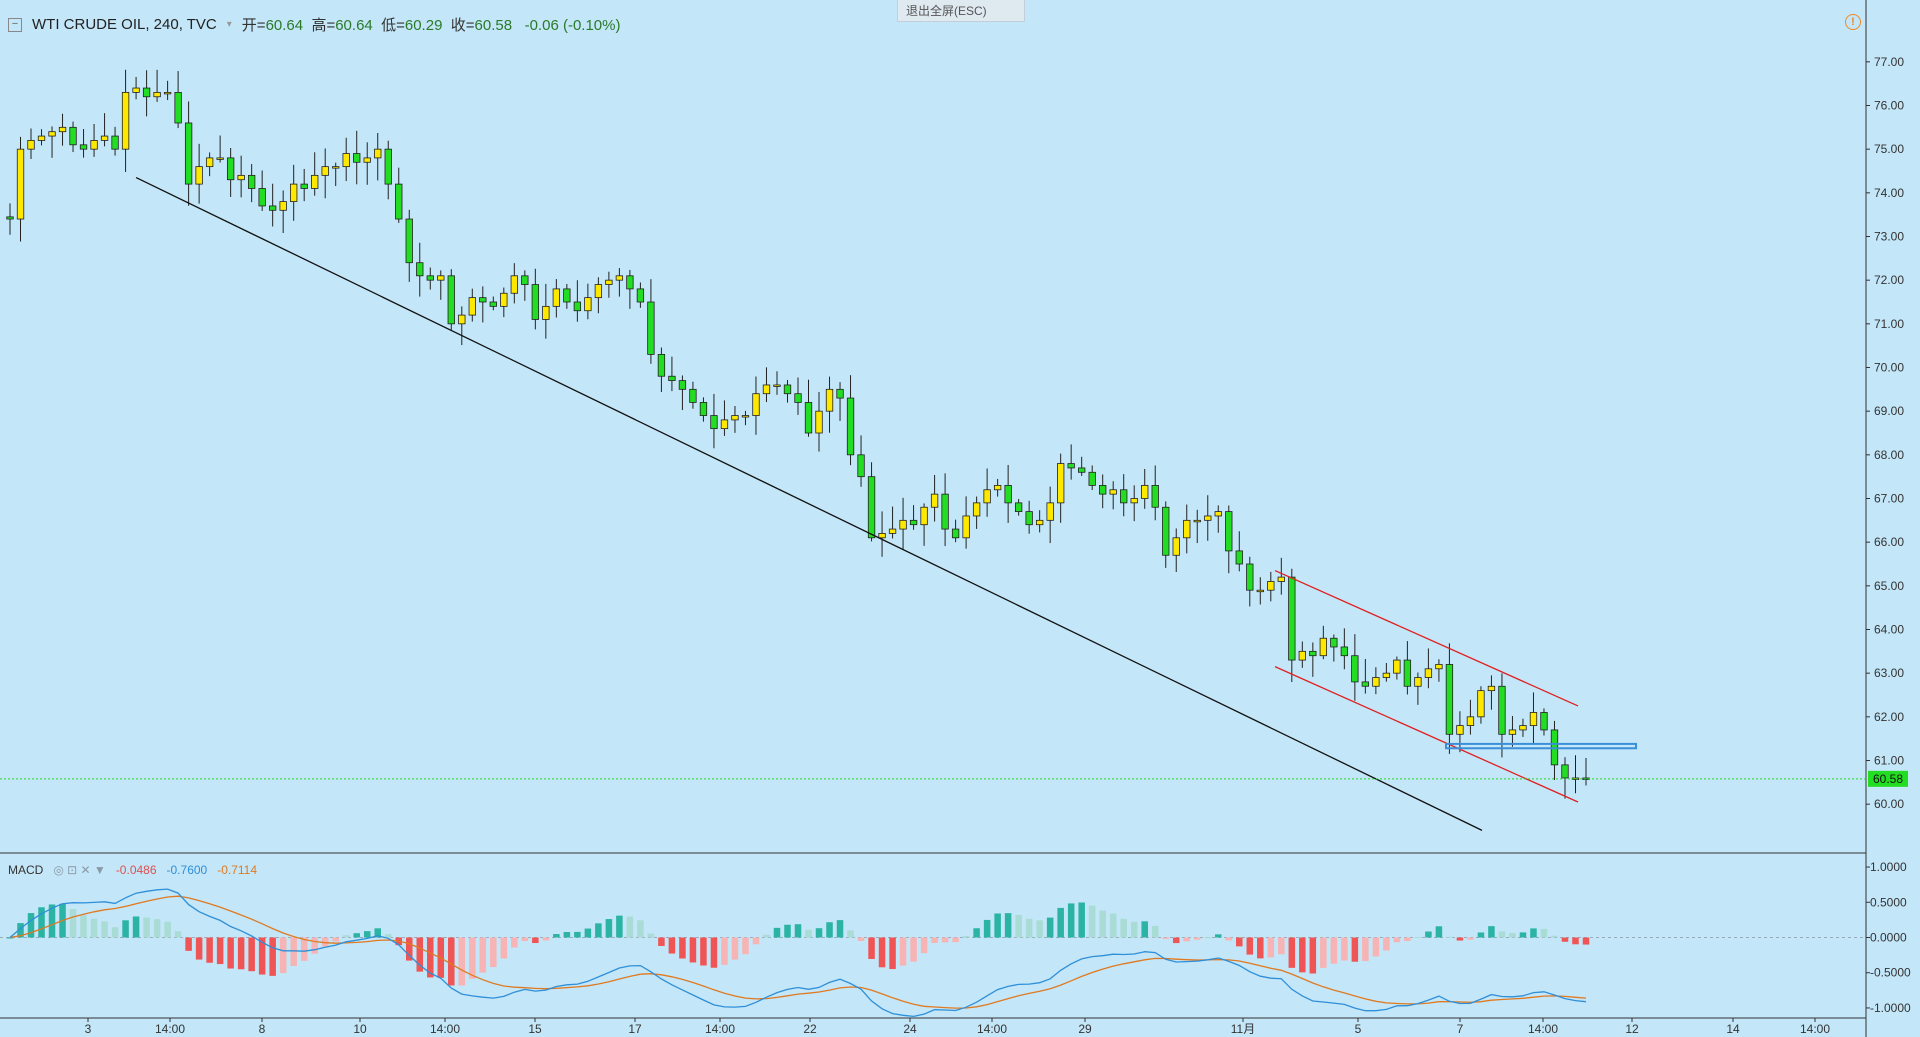 This screenshot has height=1037, width=1920. I want to click on collapse-icon: −, so click(15, 24).